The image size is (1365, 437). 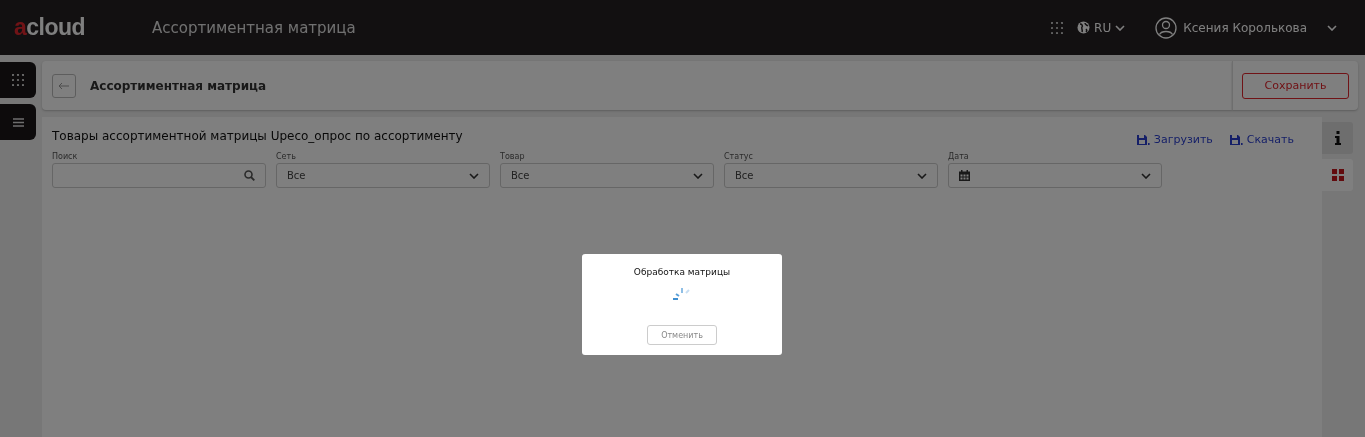 I want to click on app-title: Ассортиментная матрица, so click(x=254, y=27).